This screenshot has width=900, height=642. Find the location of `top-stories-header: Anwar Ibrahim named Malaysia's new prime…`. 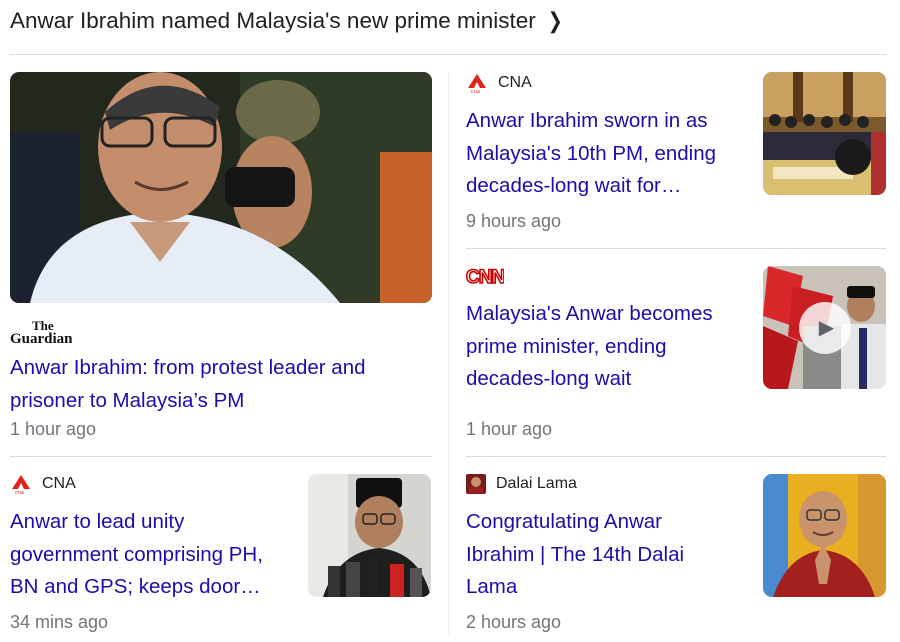

top-stories-header: Anwar Ibrahim named Malaysia's new prime… is located at coordinates (287, 21).